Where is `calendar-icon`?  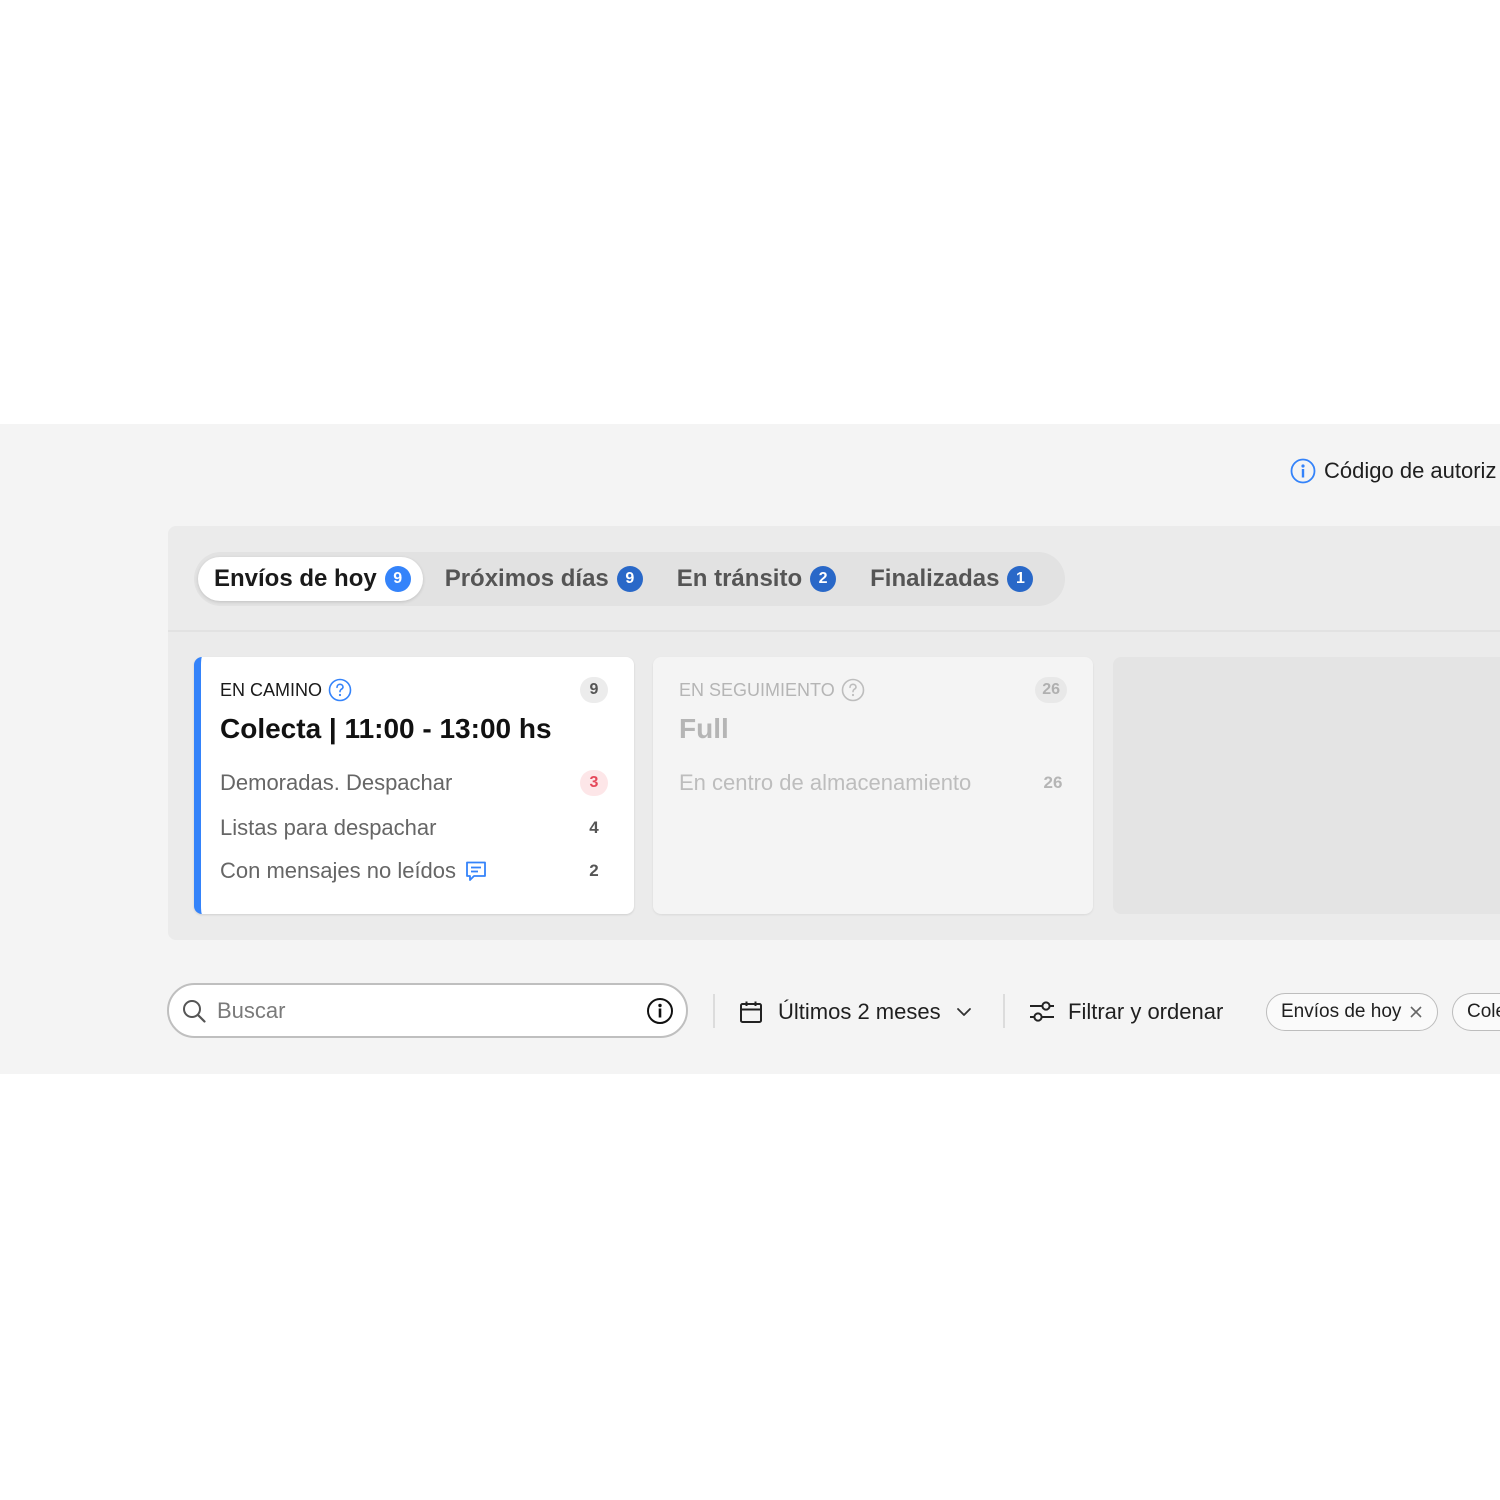 calendar-icon is located at coordinates (751, 1012).